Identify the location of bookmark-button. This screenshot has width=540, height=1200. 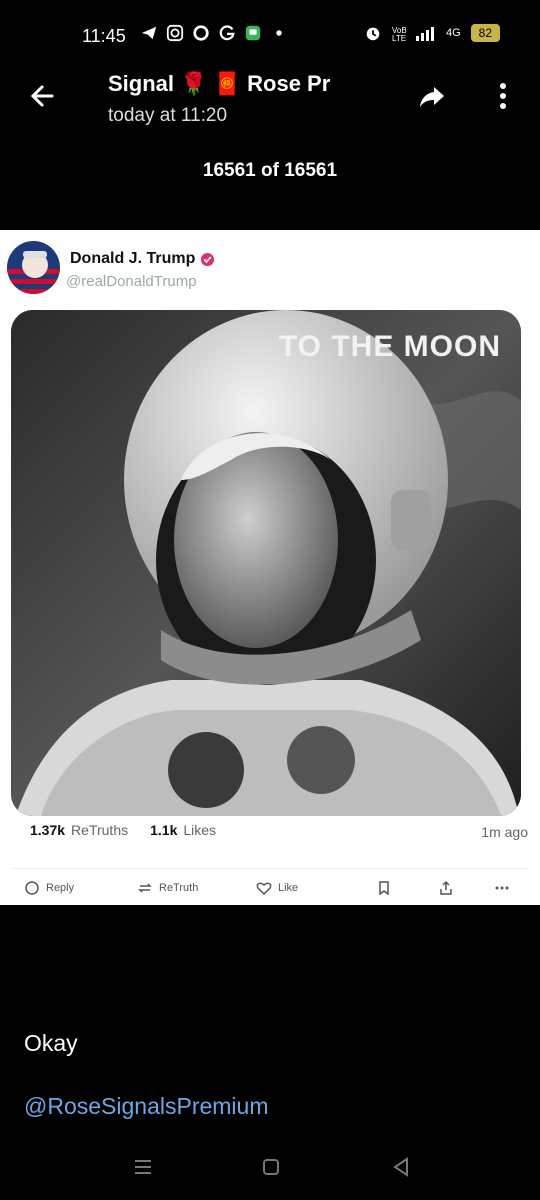
(384, 888).